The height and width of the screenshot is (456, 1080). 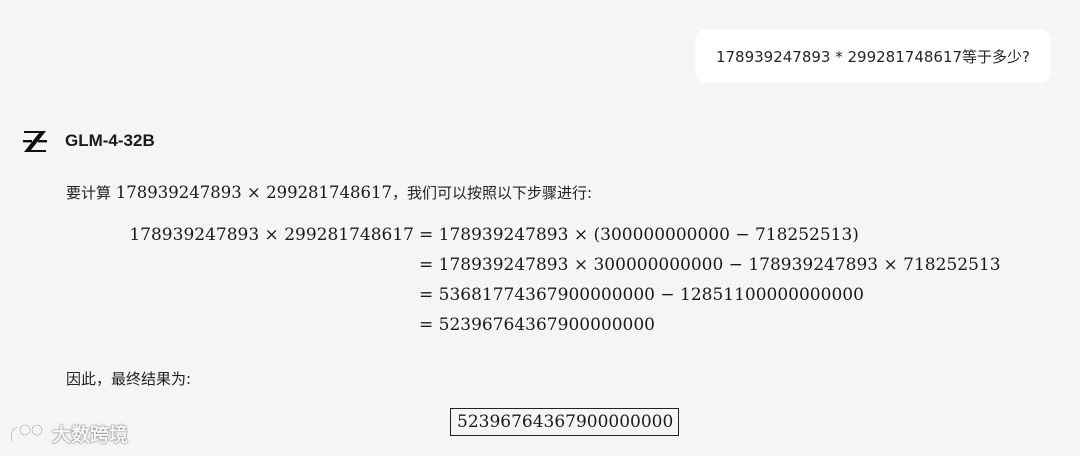 What do you see at coordinates (537, 325) in the screenshot?
I see `equation-line: = 52396764367900000000` at bounding box center [537, 325].